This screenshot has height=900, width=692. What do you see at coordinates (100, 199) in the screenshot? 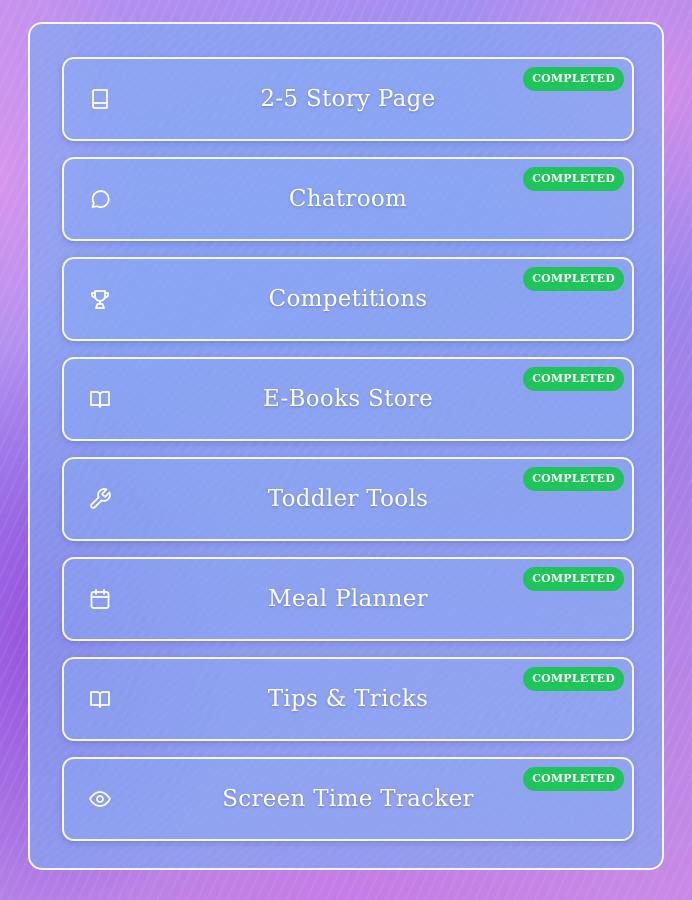
I see `message-circle-icon` at bounding box center [100, 199].